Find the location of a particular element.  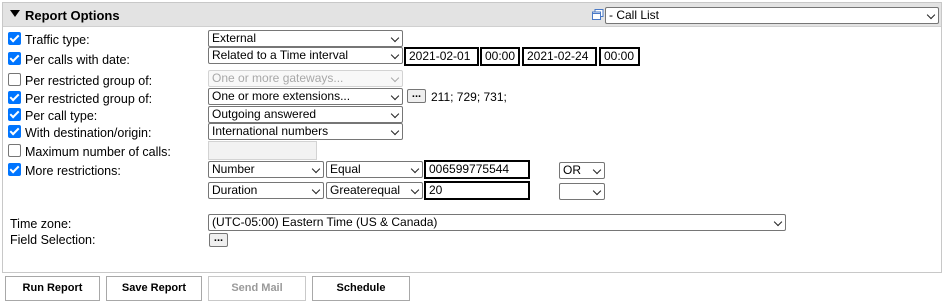

traffic-type-select: External is located at coordinates (305, 38).